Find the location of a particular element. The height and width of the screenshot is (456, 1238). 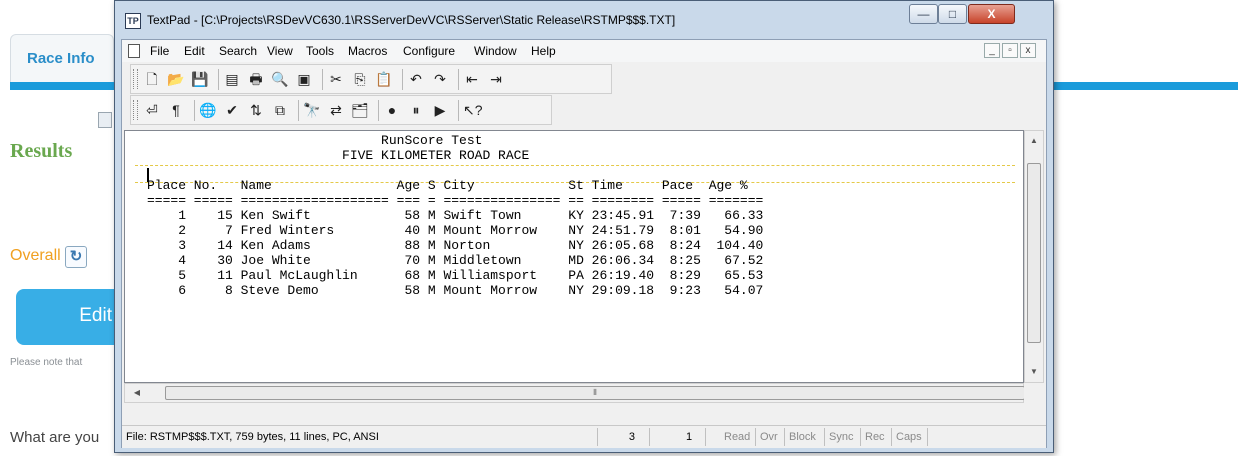

mdi-restore-button: ▫ is located at coordinates (1010, 50).